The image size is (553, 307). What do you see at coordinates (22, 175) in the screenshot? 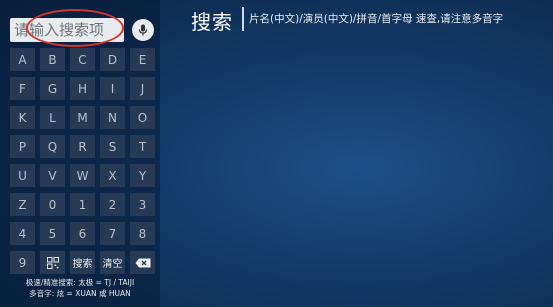
I see `key-u: U` at bounding box center [22, 175].